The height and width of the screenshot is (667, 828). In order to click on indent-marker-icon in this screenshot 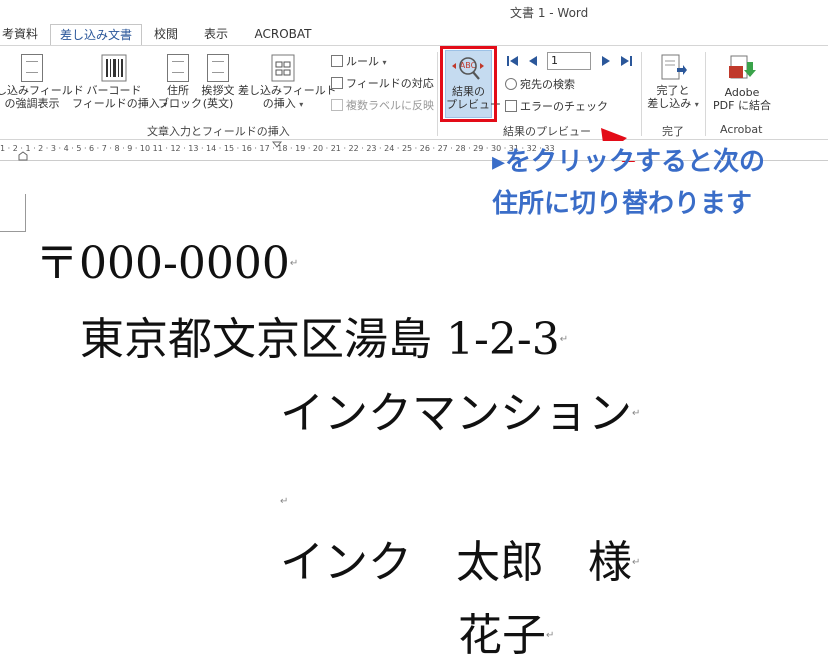, I will do `click(23, 156)`.